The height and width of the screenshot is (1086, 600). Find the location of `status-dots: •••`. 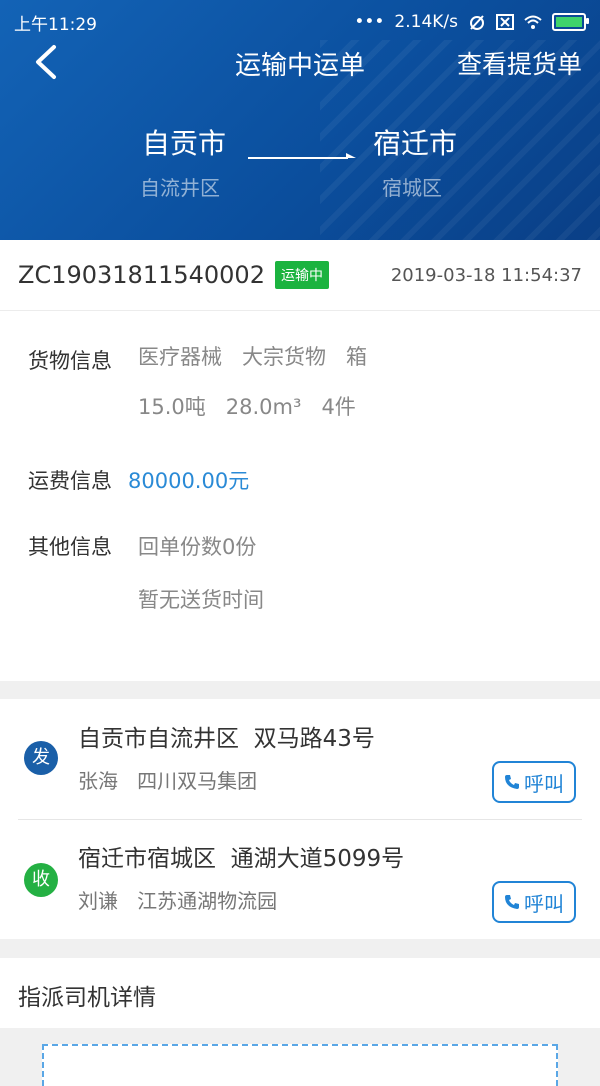

status-dots: ••• is located at coordinates (369, 22).